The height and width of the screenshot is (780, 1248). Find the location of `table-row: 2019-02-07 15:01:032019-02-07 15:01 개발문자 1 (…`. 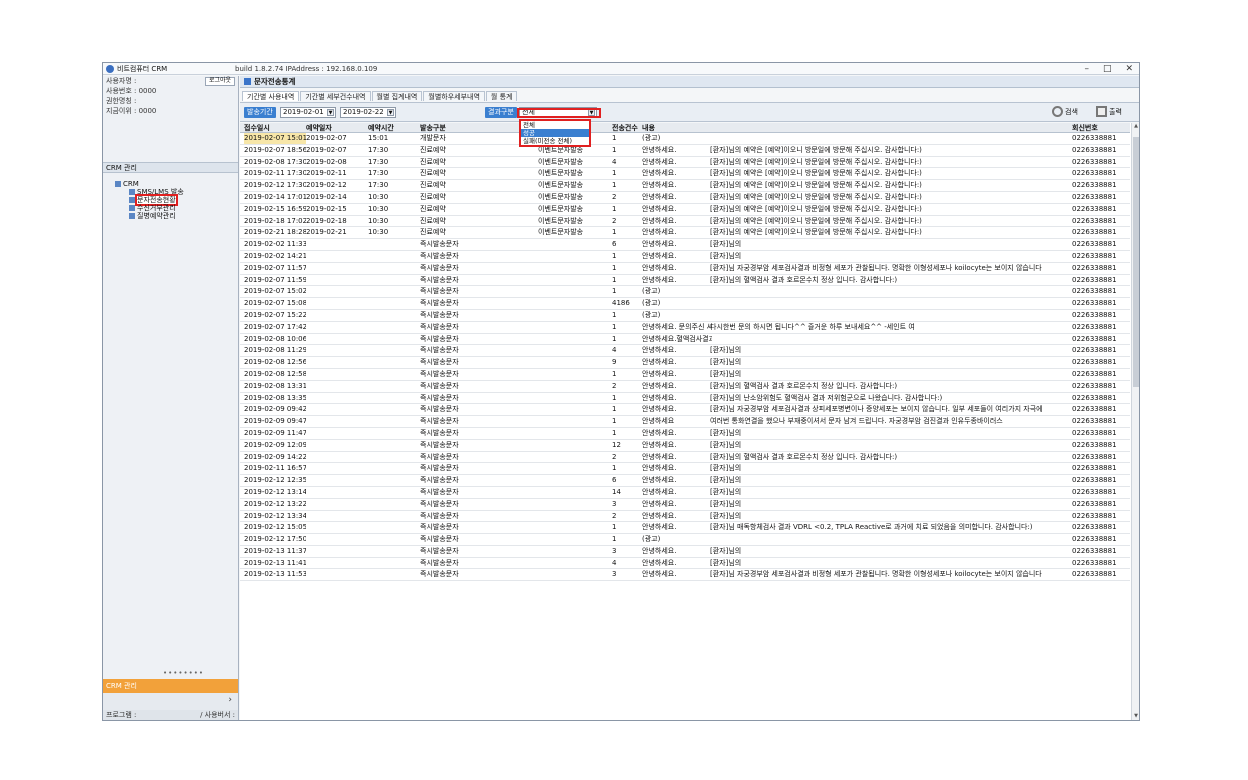

table-row: 2019-02-07 15:01:032019-02-07 15:01 개발문자 1 (… is located at coordinates (685, 139).